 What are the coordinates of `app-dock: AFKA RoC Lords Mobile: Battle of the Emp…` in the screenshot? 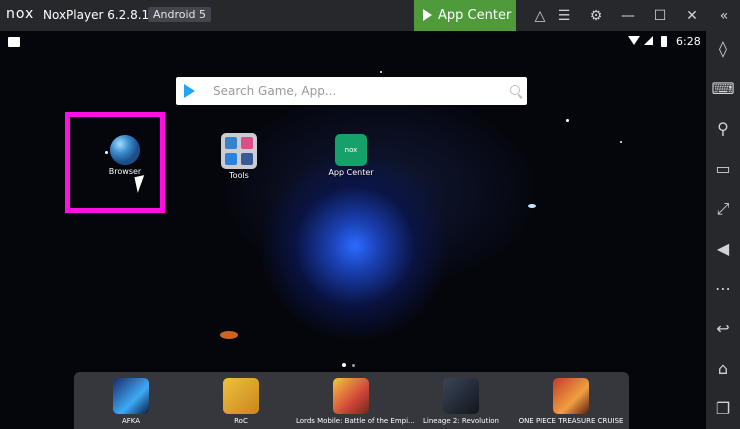 It's located at (351, 400).